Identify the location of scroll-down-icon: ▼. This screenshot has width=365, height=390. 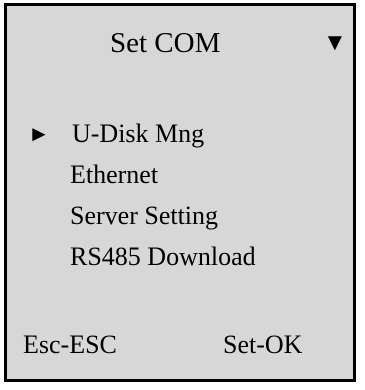
(335, 43).